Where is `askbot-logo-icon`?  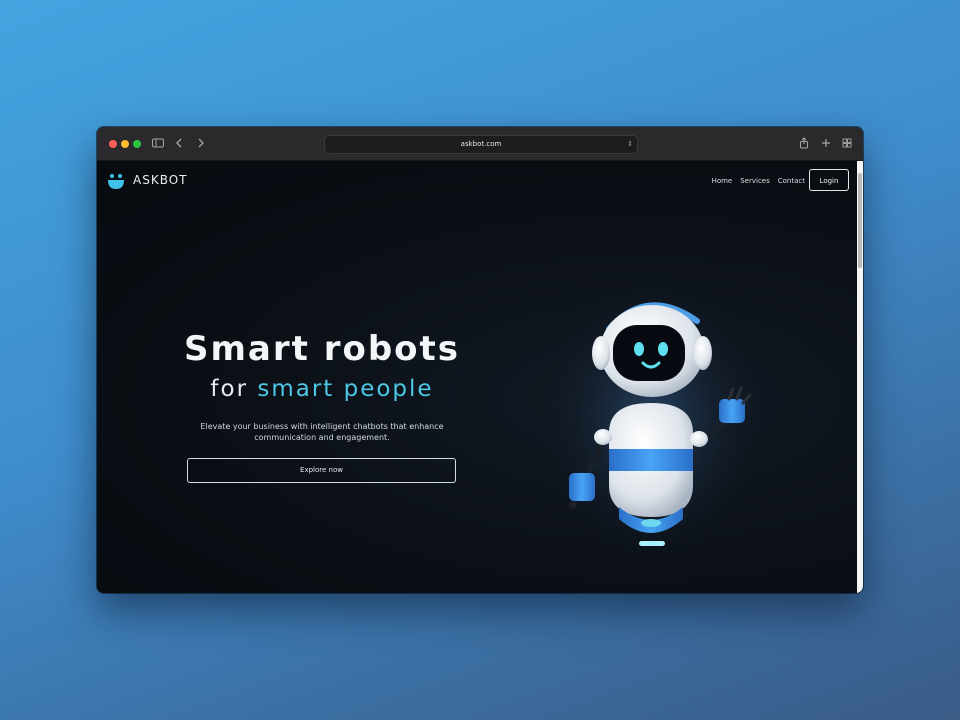 askbot-logo-icon is located at coordinates (116, 181).